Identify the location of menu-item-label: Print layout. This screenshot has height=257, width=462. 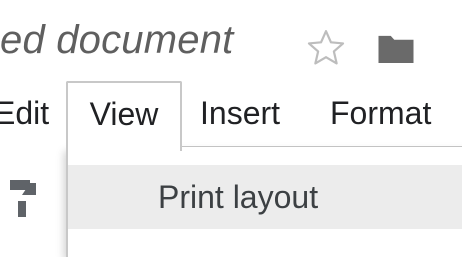
(238, 197).